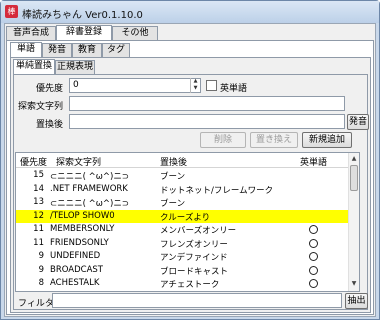  Describe the element at coordinates (89, 188) in the screenshot. I see `row-search-text: .NET FRAMEWORK` at that location.